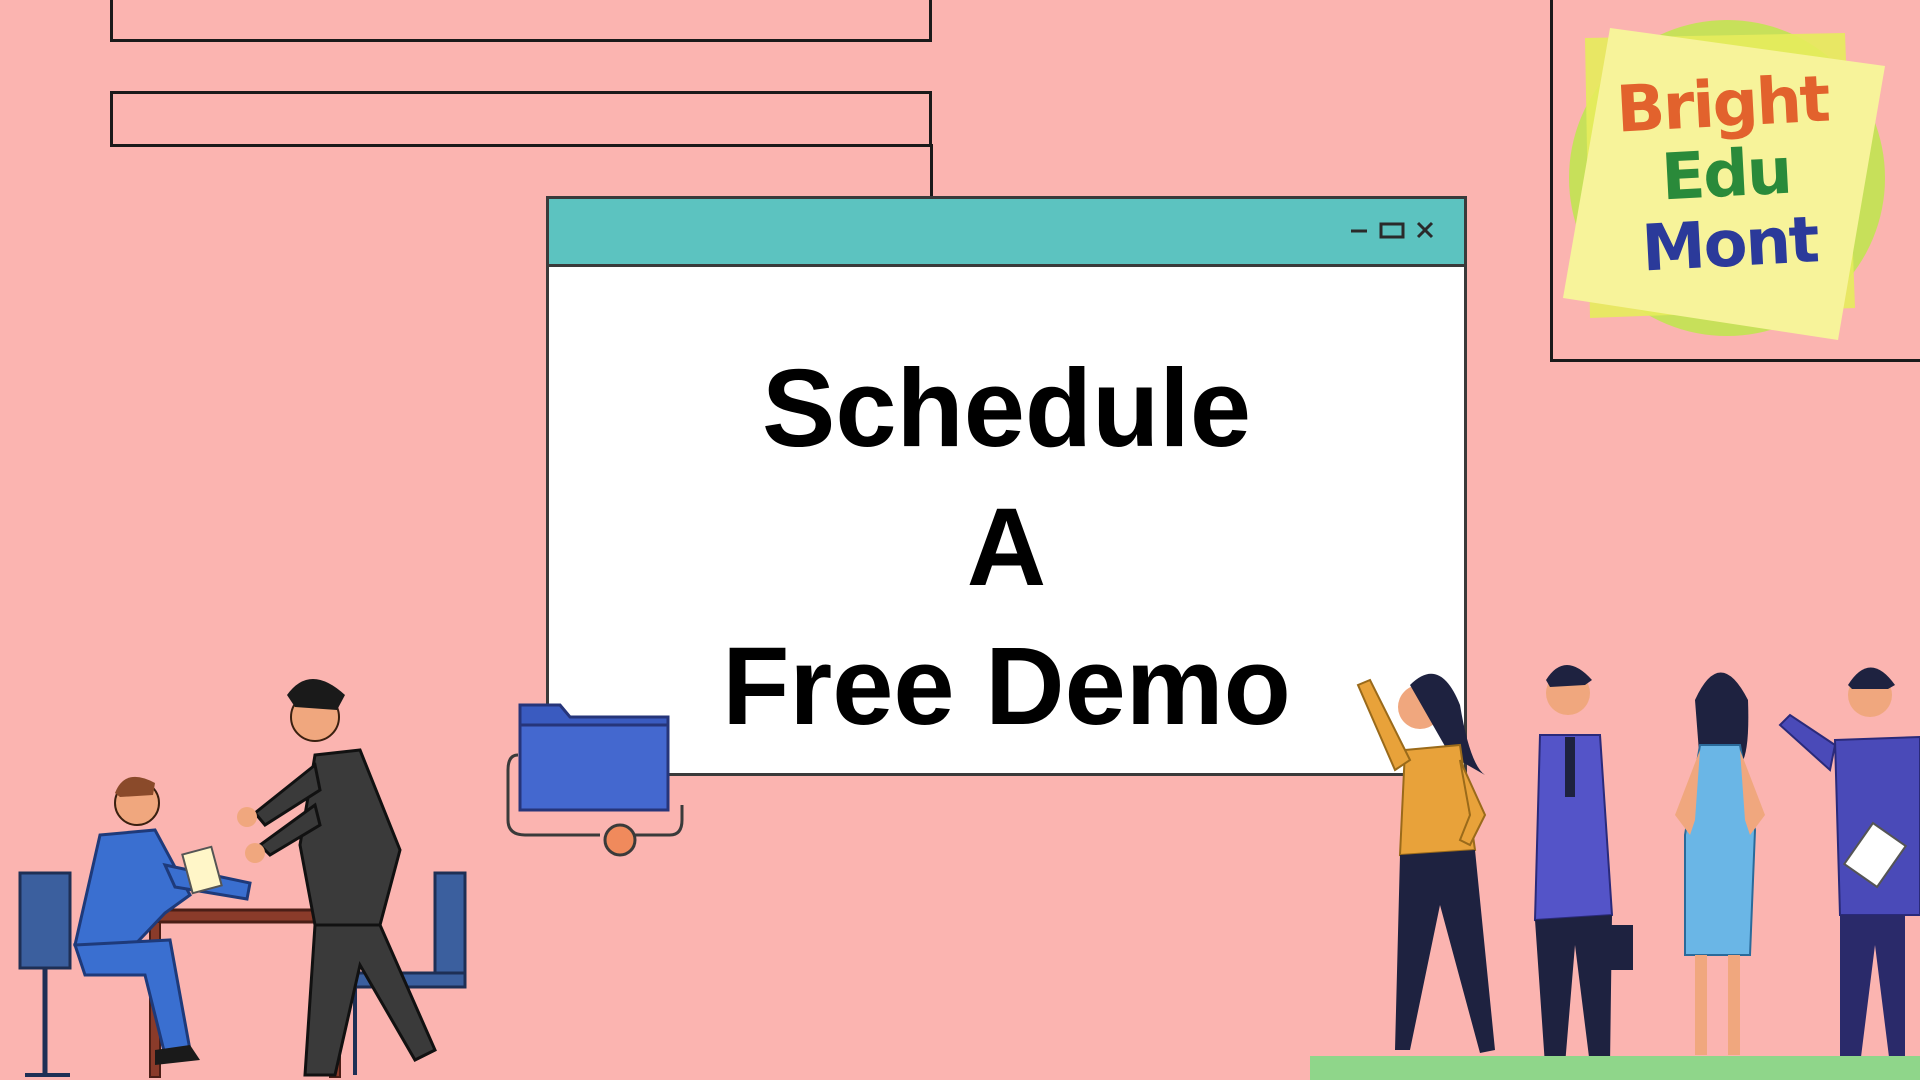  Describe the element at coordinates (1583, 865) in the screenshot. I see `man-on-phone` at that location.